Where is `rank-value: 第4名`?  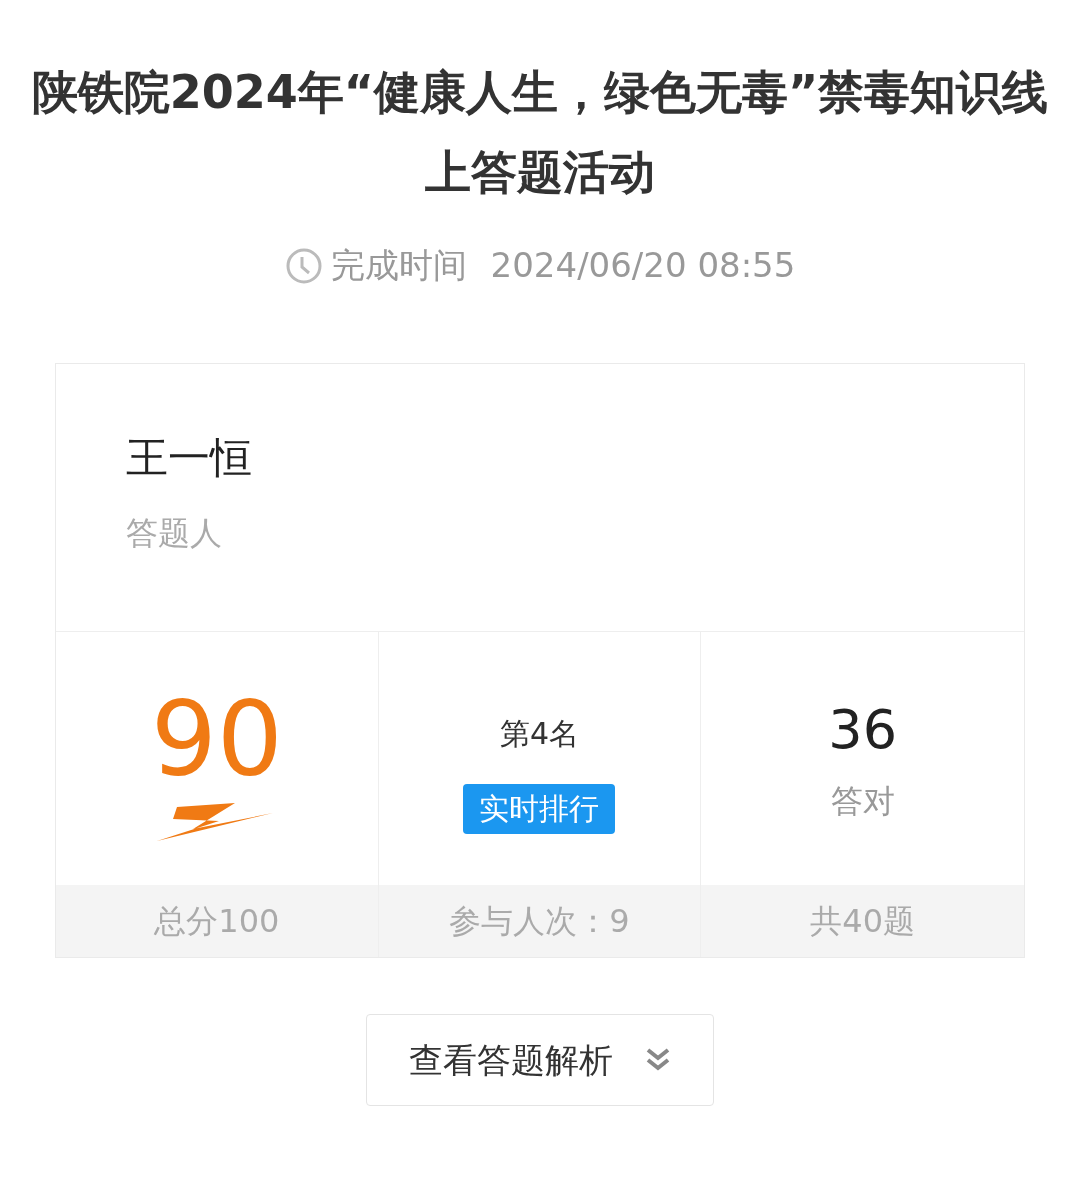 rank-value: 第4名 is located at coordinates (539, 734).